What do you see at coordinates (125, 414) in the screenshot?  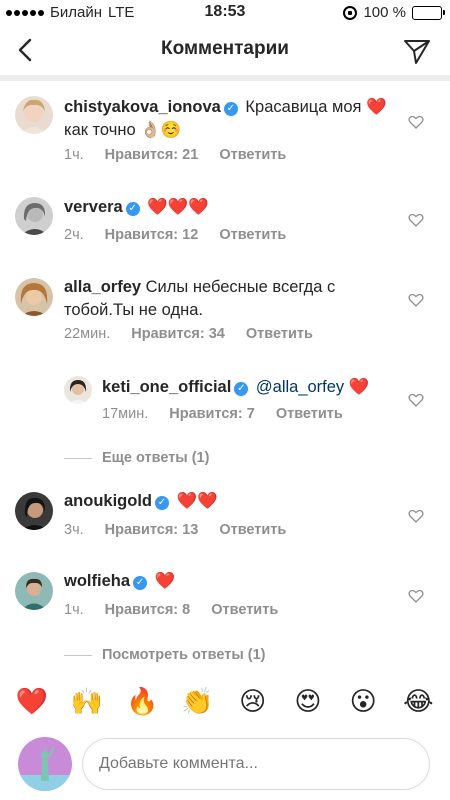 I see `comment-time: 17мин.` at bounding box center [125, 414].